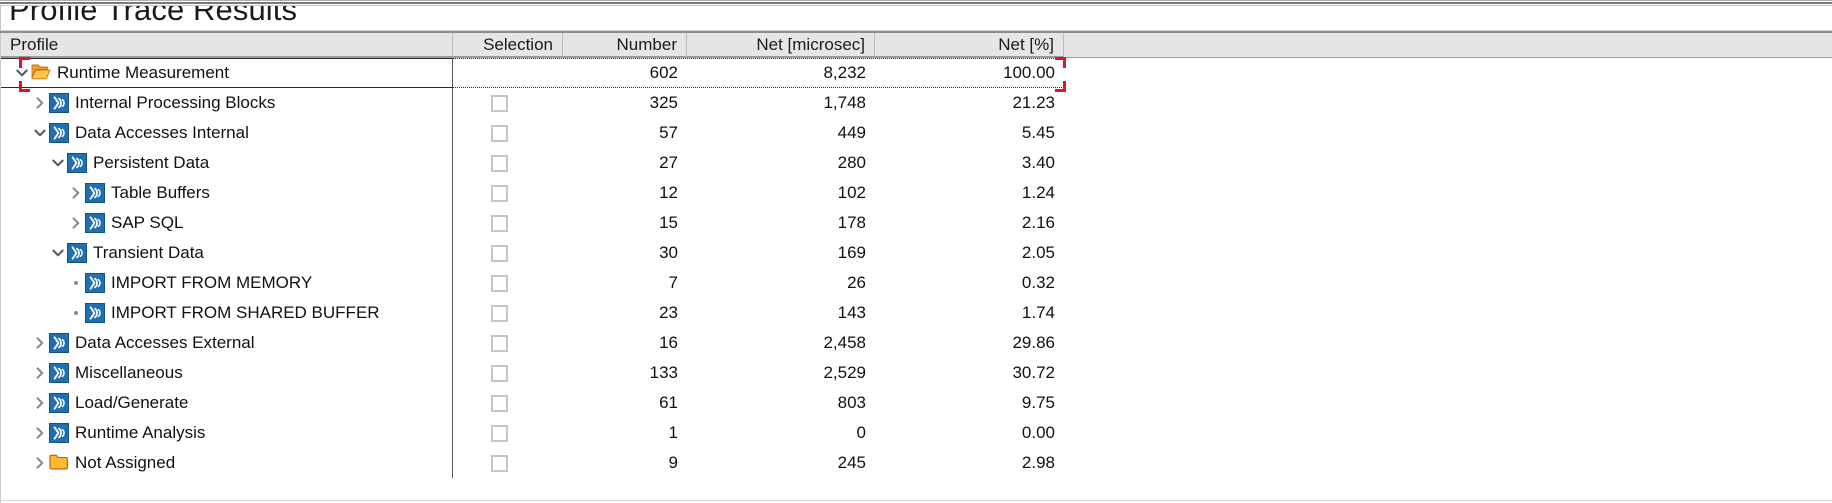 This screenshot has width=1832, height=503. Describe the element at coordinates (103, 463) in the screenshot. I see `tree-node: Not Assigned` at that location.